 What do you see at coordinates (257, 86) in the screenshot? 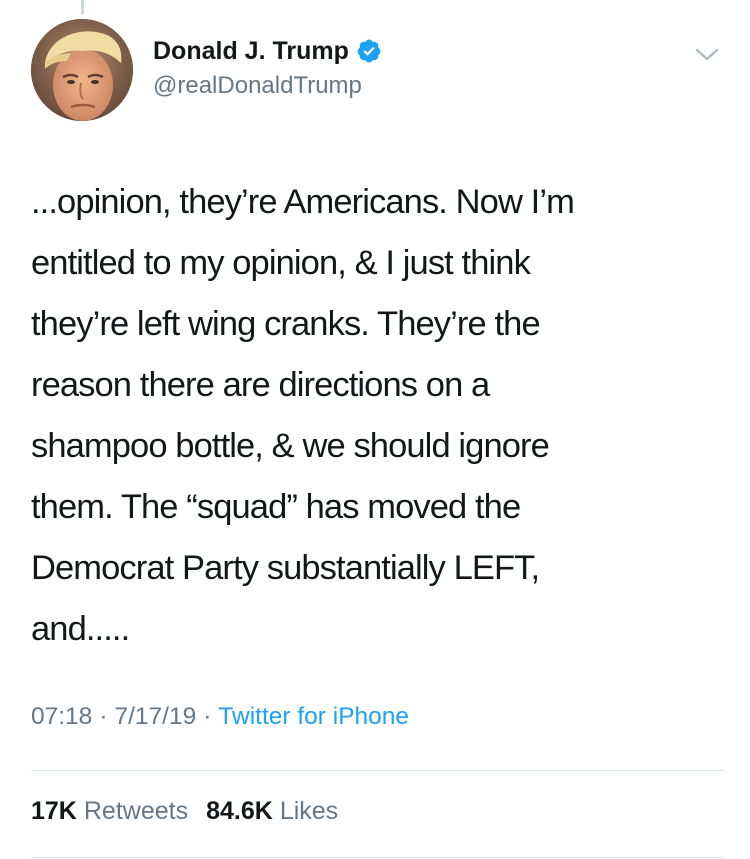
I see `author-handle: @realDonaldTrump` at bounding box center [257, 86].